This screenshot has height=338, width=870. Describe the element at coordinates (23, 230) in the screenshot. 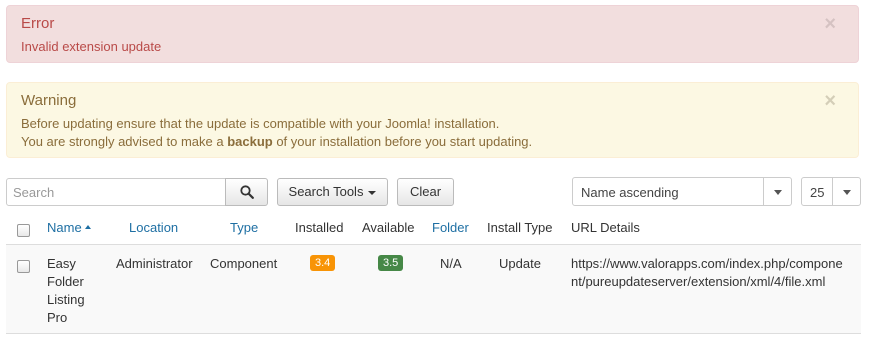

I see `select-all-checkbox` at that location.